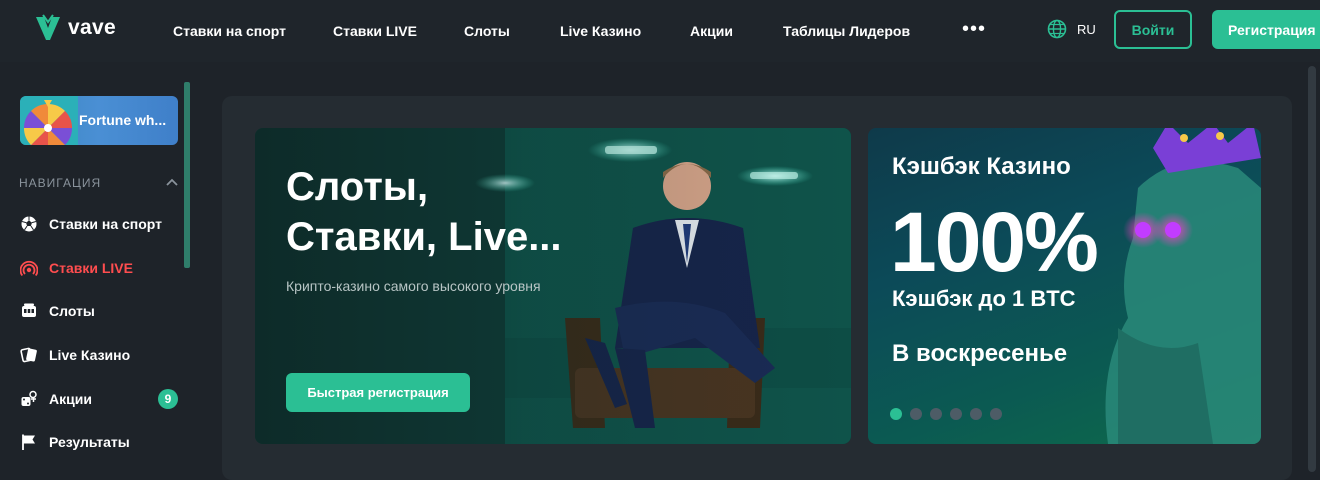  Describe the element at coordinates (168, 399) in the screenshot. I see `promotions-count-badge: 9` at that location.